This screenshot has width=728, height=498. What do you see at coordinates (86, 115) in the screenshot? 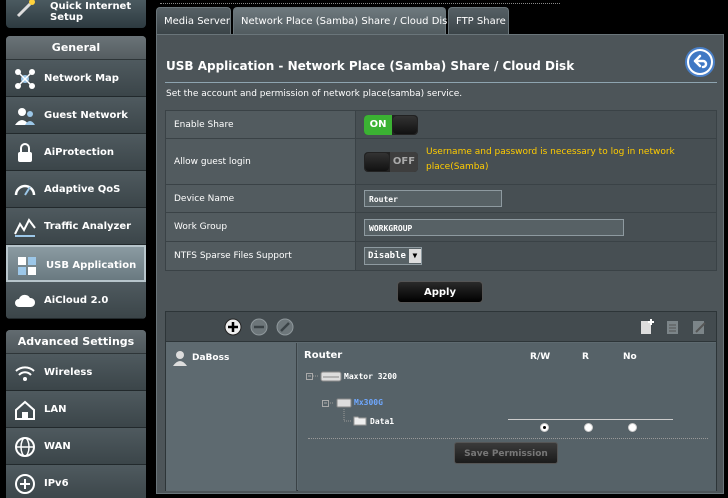
I see `sidebar-item-label: Guest Network` at bounding box center [86, 115].